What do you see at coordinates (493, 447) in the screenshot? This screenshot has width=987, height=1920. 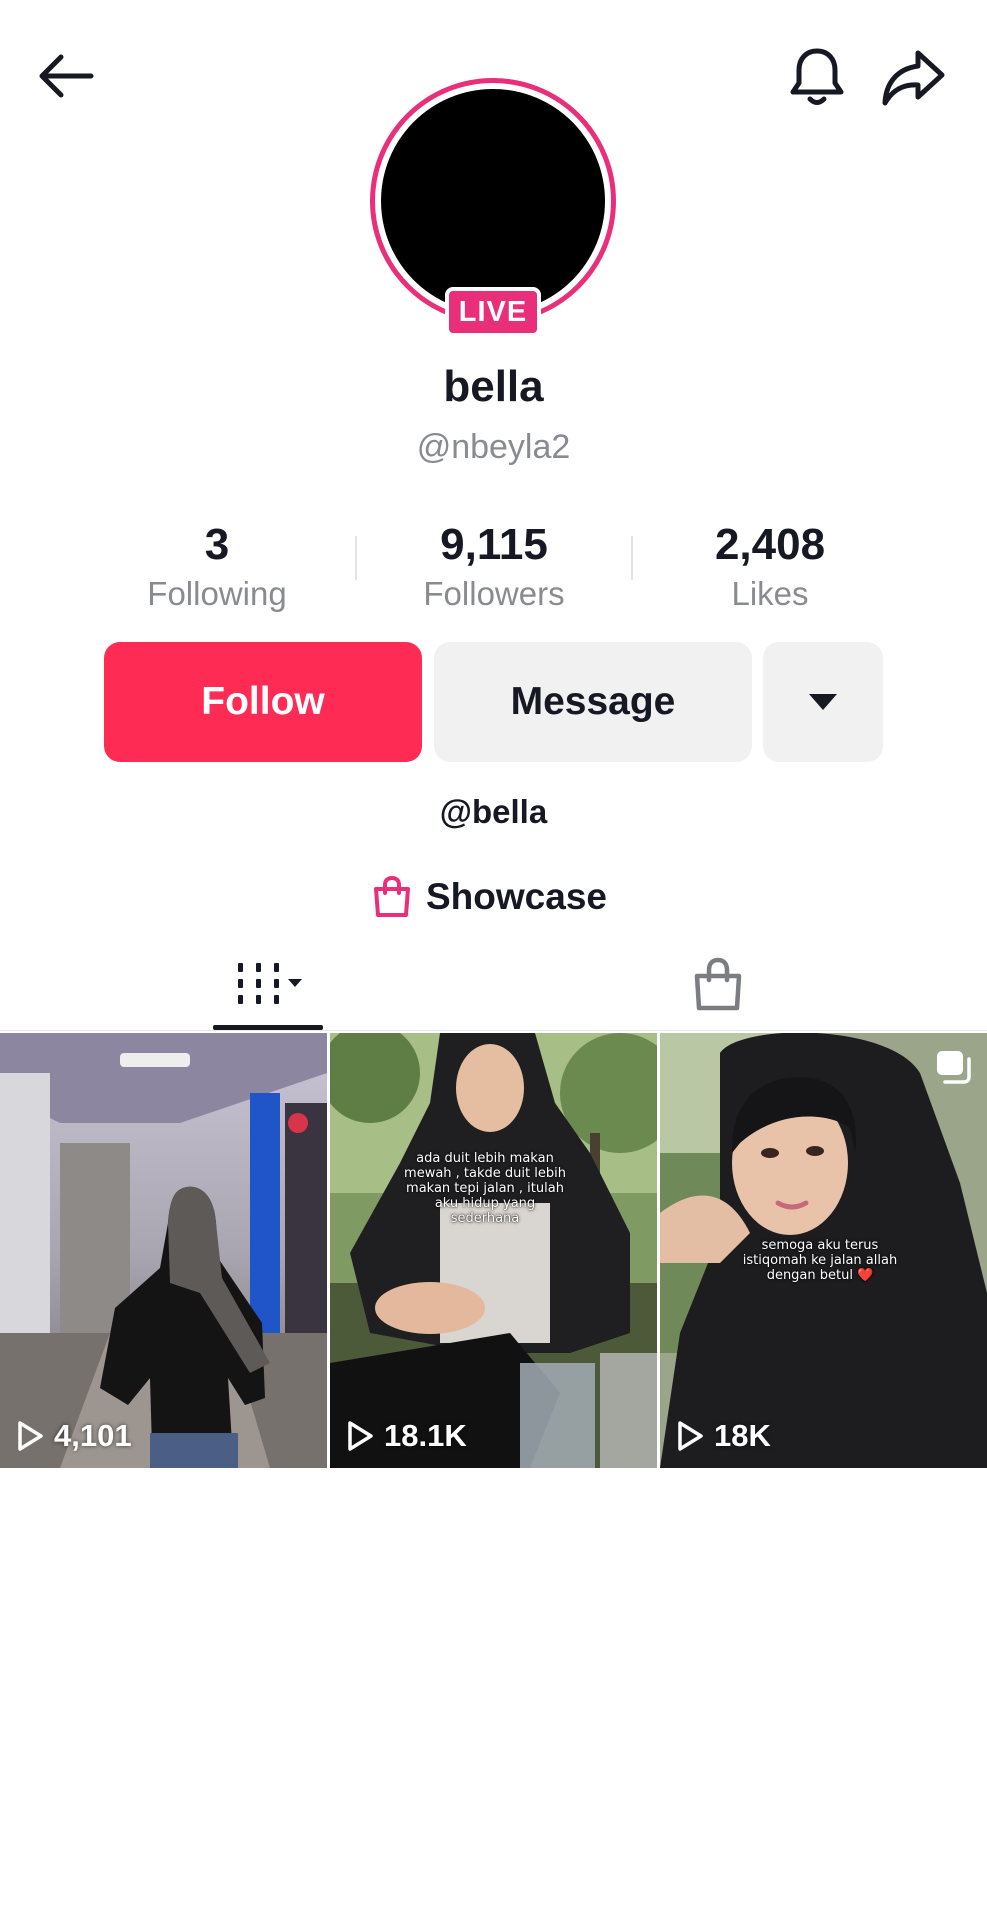 I see `username: @nbeyla2` at bounding box center [493, 447].